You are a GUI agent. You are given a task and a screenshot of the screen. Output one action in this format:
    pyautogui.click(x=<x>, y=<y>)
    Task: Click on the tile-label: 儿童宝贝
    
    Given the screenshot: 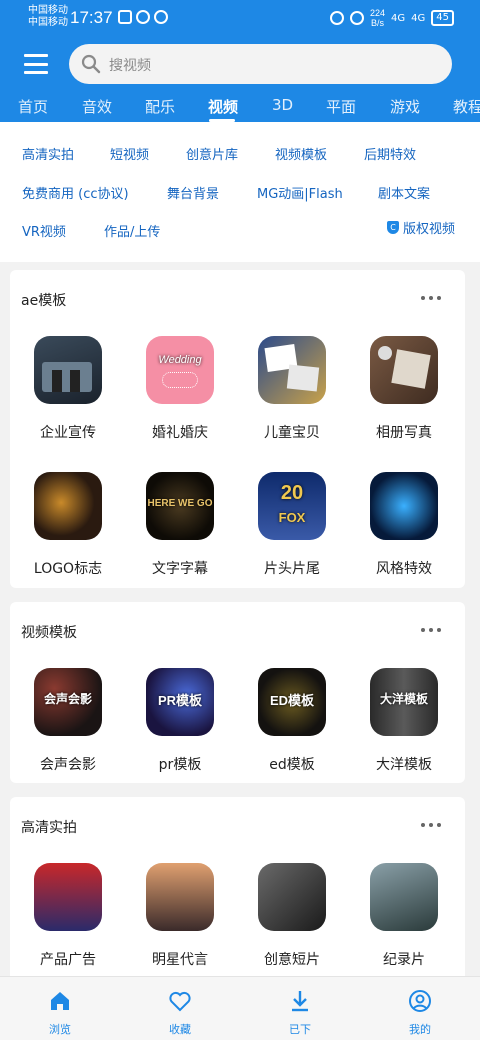 What is the action you would take?
    pyautogui.click(x=292, y=433)
    